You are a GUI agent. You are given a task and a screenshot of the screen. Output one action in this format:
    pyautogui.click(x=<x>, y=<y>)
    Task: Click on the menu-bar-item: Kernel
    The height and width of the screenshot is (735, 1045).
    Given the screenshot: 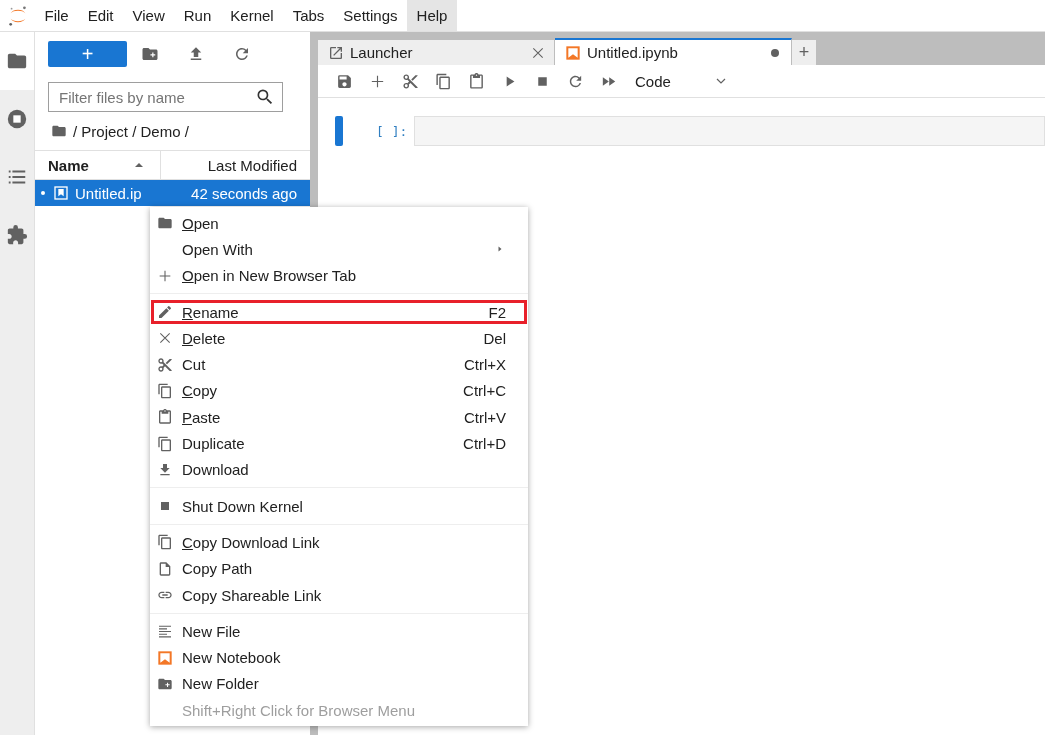 What is the action you would take?
    pyautogui.click(x=252, y=15)
    